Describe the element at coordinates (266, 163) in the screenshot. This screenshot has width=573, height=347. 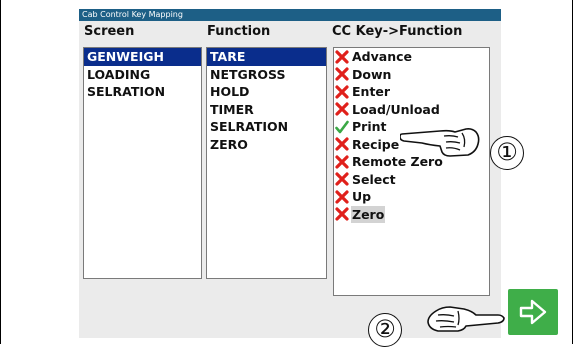
I see `function-listbox: TARE NETGROSS HOLD TIMER SELRATION ZERO` at that location.